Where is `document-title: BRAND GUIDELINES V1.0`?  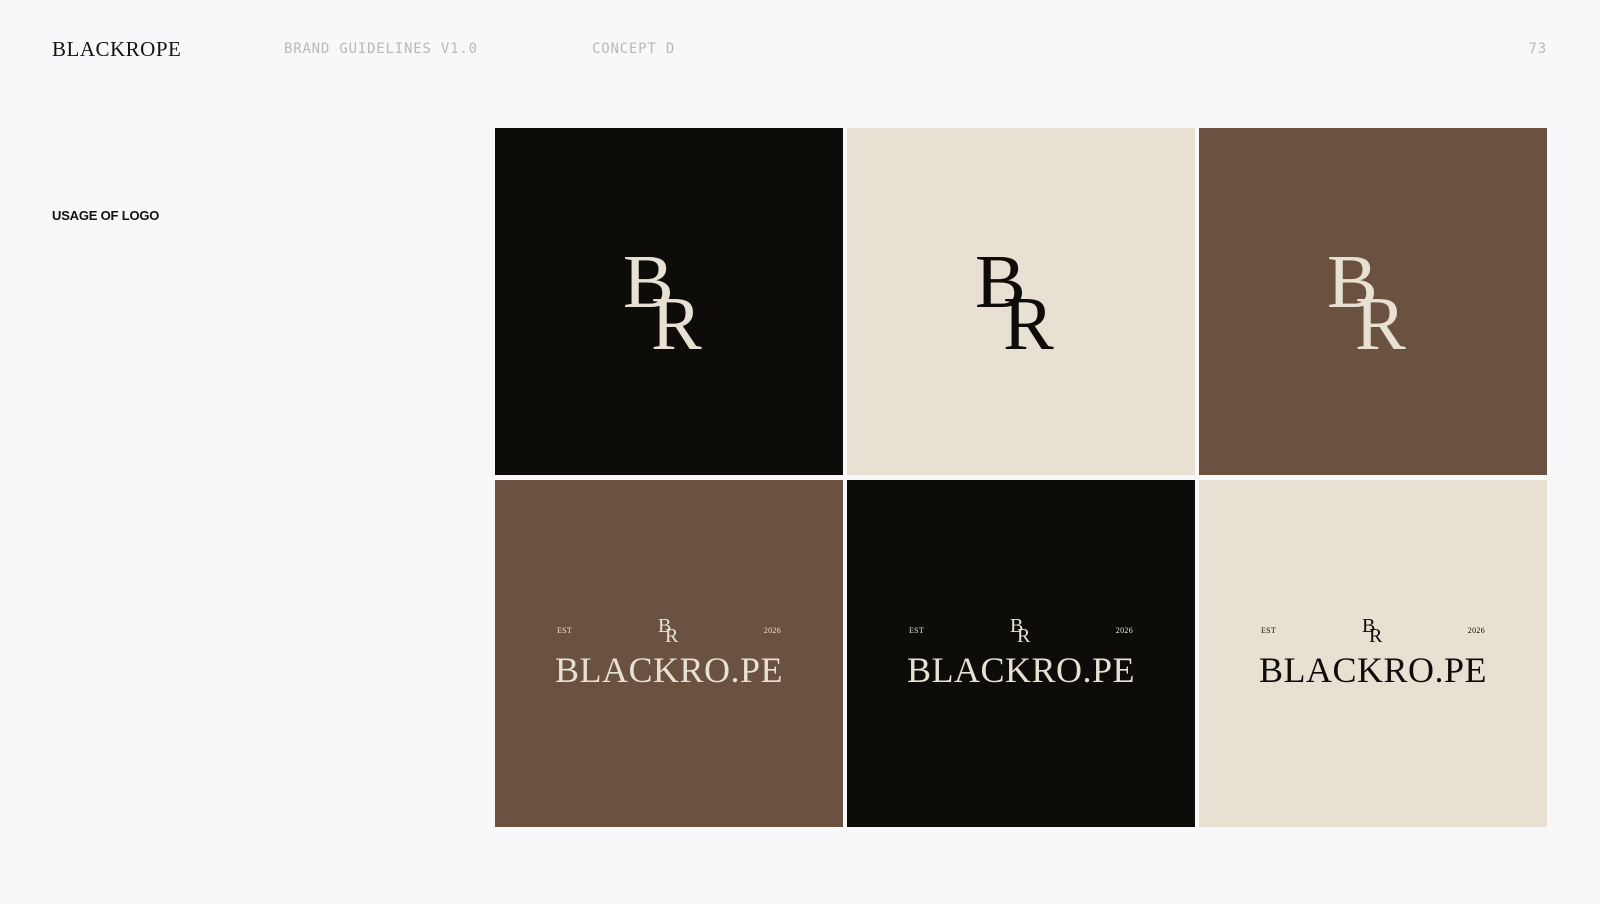
document-title: BRAND GUIDELINES V1.0 is located at coordinates (381, 49).